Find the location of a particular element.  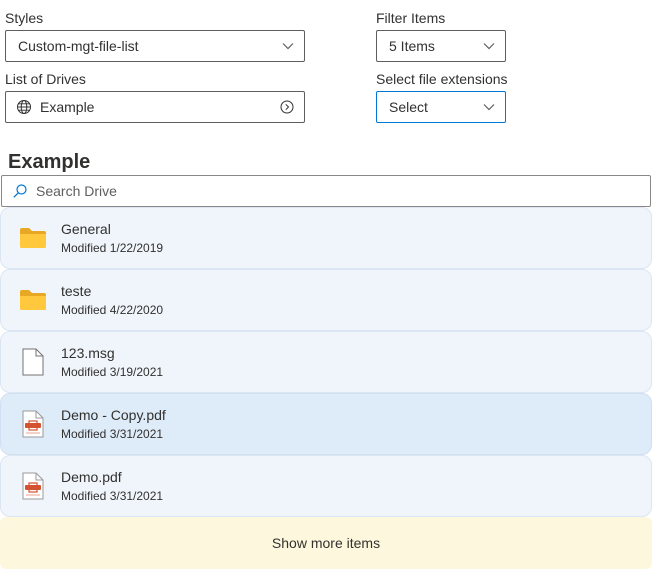

drive-picker-value: Example is located at coordinates (67, 107).